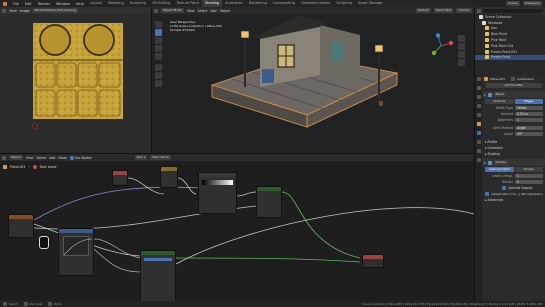 The height and width of the screenshot is (307, 545). Describe the element at coordinates (284, 3) in the screenshot. I see `tab-compositing: Compositing` at that location.